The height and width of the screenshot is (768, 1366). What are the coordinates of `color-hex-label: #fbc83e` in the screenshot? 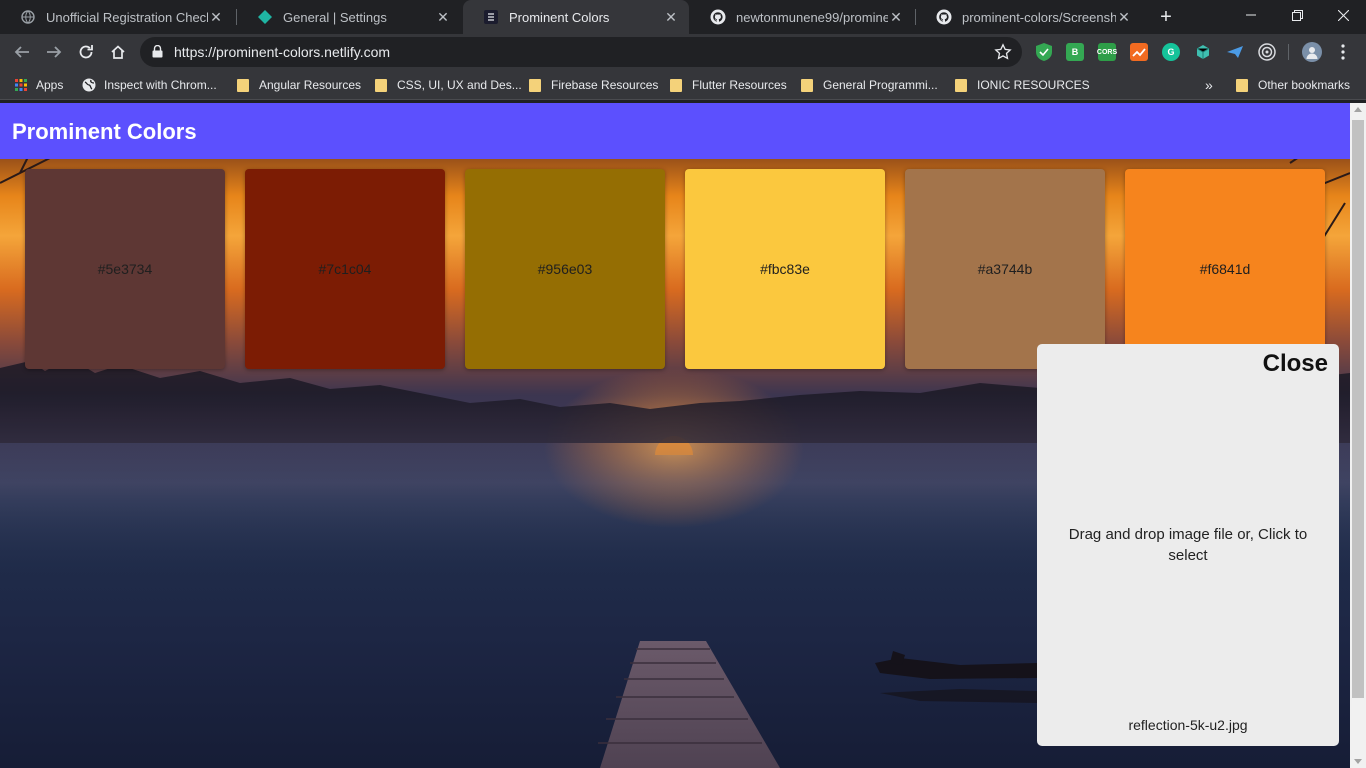 It's located at (785, 269).